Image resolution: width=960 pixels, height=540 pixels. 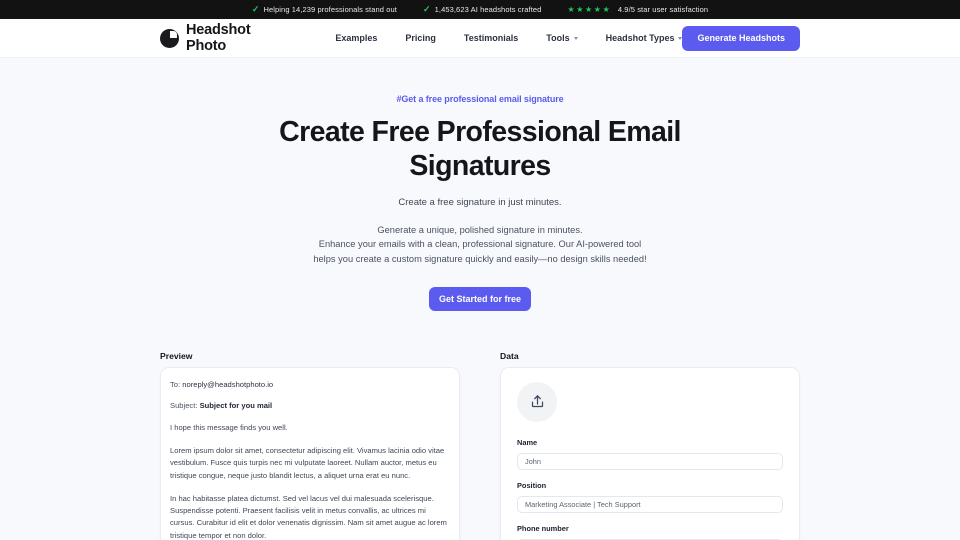 I want to click on announcement-item-rating: ★ ★ ★ ★ ★ 4.9/5 star user satisfaction, so click(x=637, y=9).